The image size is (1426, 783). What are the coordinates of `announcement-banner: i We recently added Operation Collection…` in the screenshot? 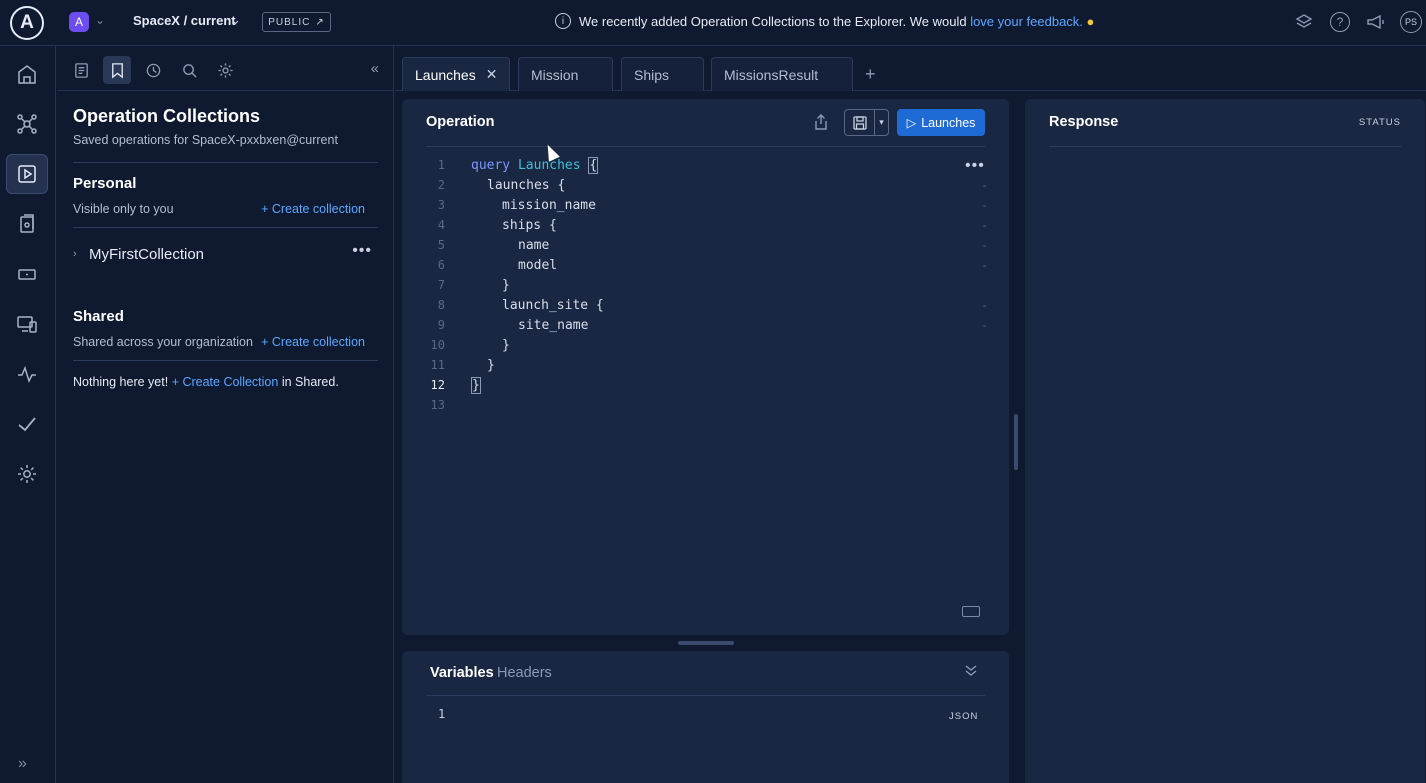 It's located at (824, 21).